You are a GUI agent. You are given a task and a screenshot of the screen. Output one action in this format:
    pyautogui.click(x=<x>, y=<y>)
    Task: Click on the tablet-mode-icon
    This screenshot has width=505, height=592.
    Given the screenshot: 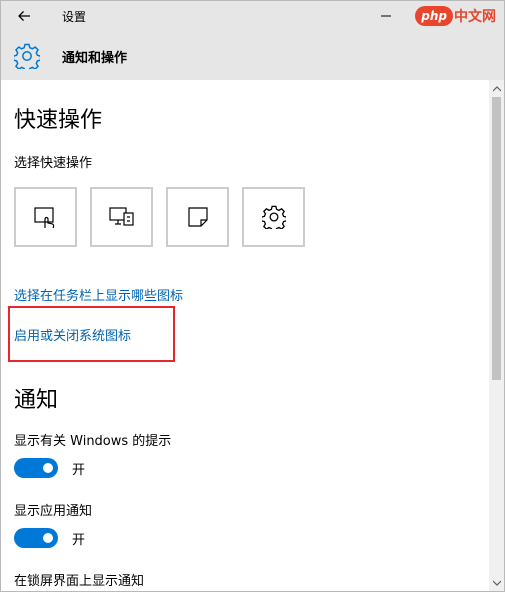 What is the action you would take?
    pyautogui.click(x=43, y=218)
    